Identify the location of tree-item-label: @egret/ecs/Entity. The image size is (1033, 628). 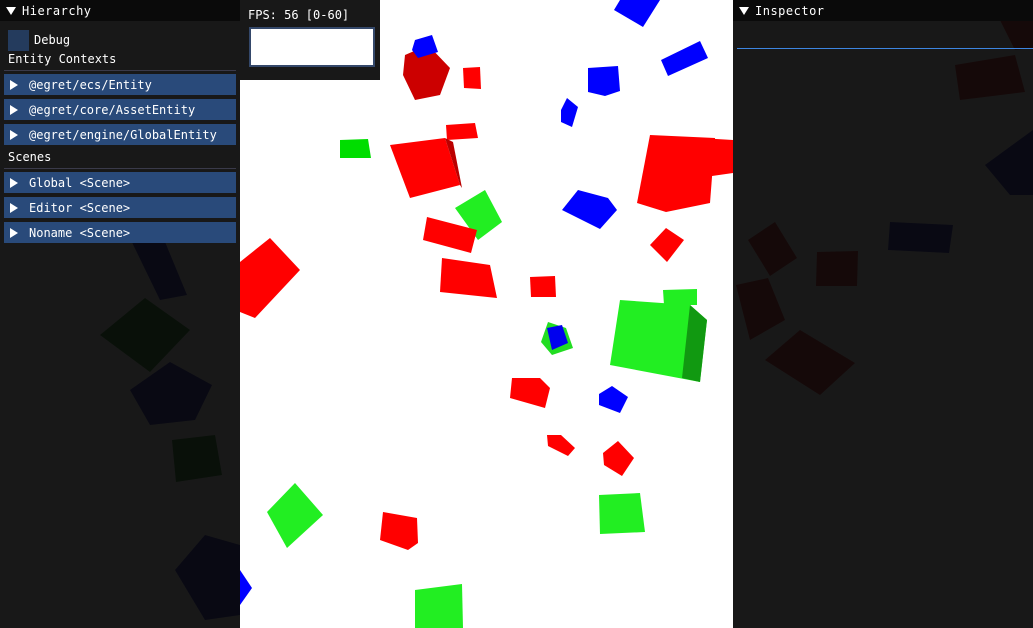
(90, 84).